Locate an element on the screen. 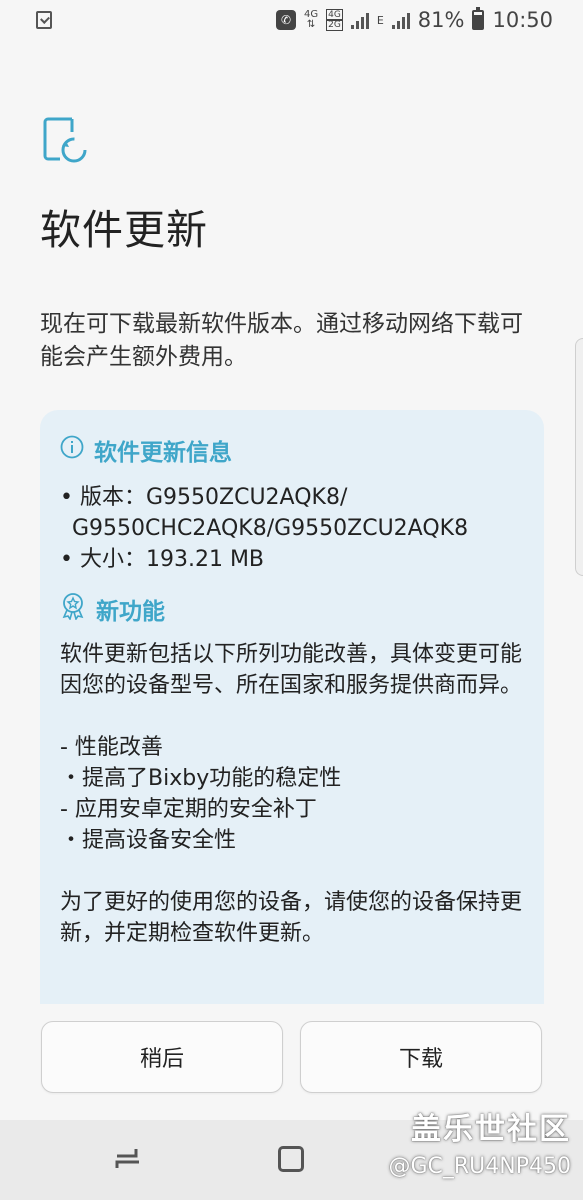 The image size is (583, 1200). battery-icon is located at coordinates (478, 18).